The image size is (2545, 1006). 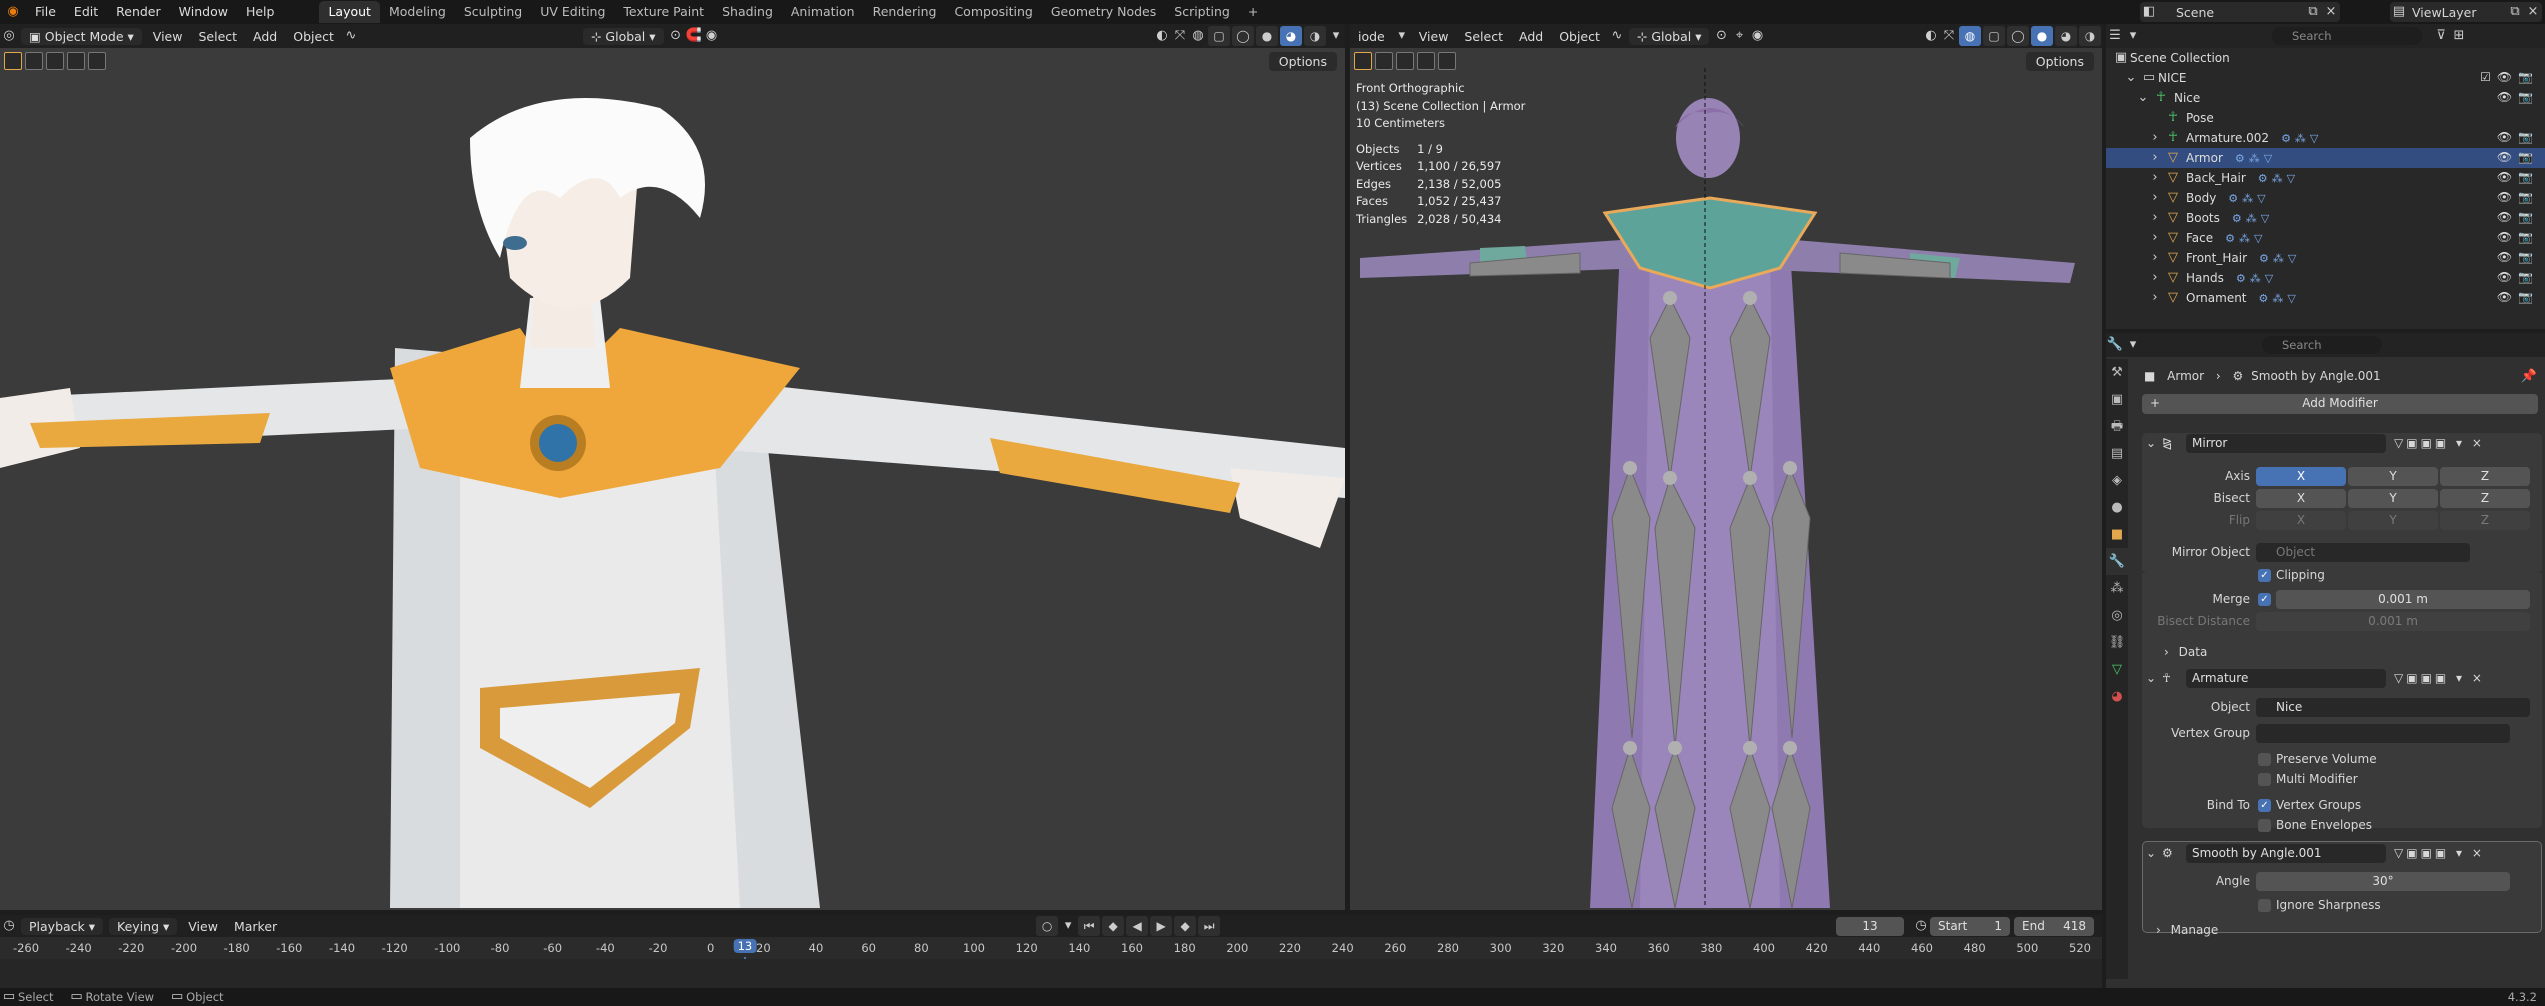 I want to click on solid-shading-icon: ●, so click(x=2042, y=36).